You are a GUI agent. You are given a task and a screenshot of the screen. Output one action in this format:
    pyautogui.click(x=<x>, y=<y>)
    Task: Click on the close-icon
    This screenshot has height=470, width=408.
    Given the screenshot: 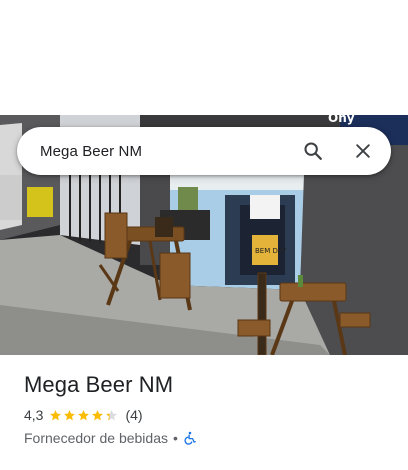 What is the action you would take?
    pyautogui.click(x=363, y=151)
    